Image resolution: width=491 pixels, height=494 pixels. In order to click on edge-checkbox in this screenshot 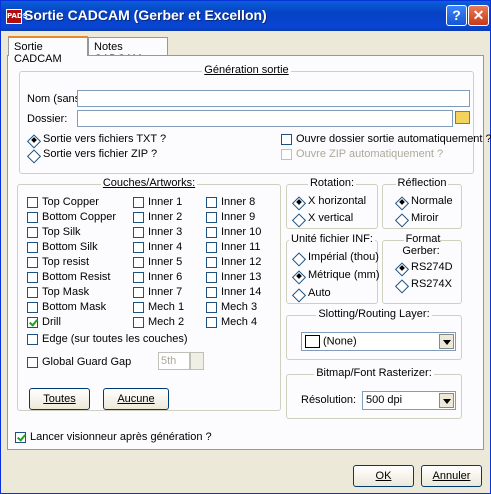, I will do `click(32, 339)`.